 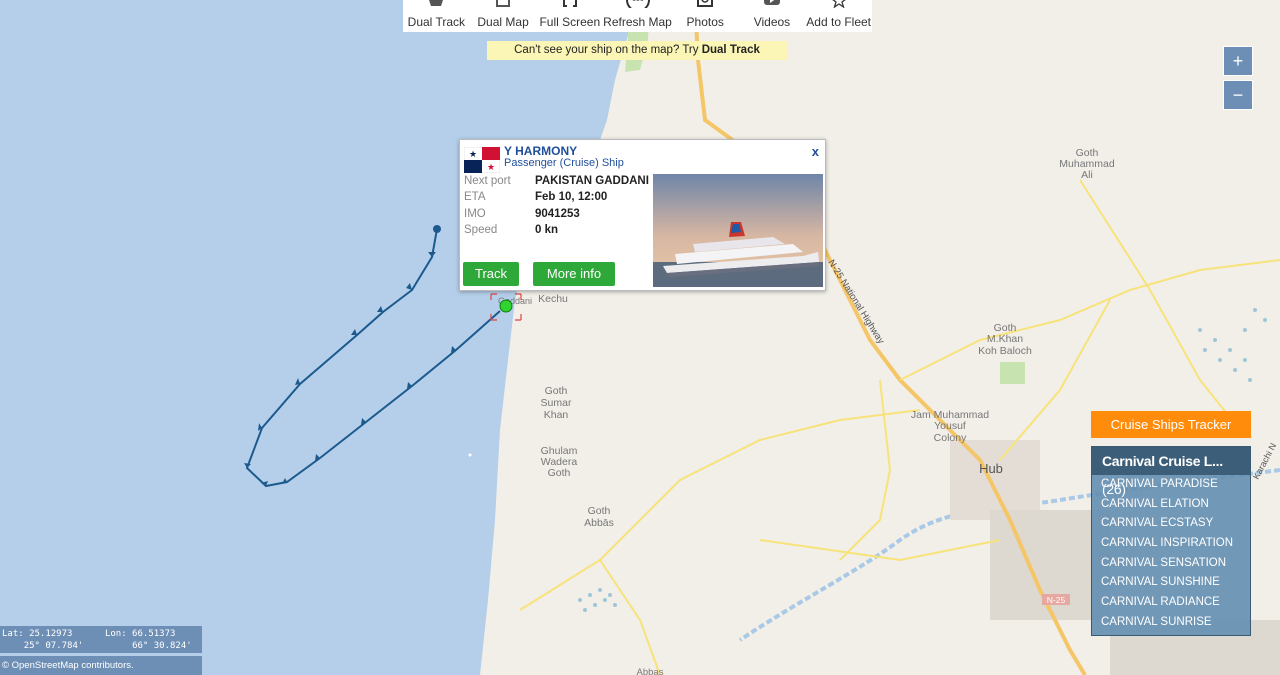 What do you see at coordinates (599, 523) in the screenshot?
I see `map-label-abbas: Abbās` at bounding box center [599, 523].